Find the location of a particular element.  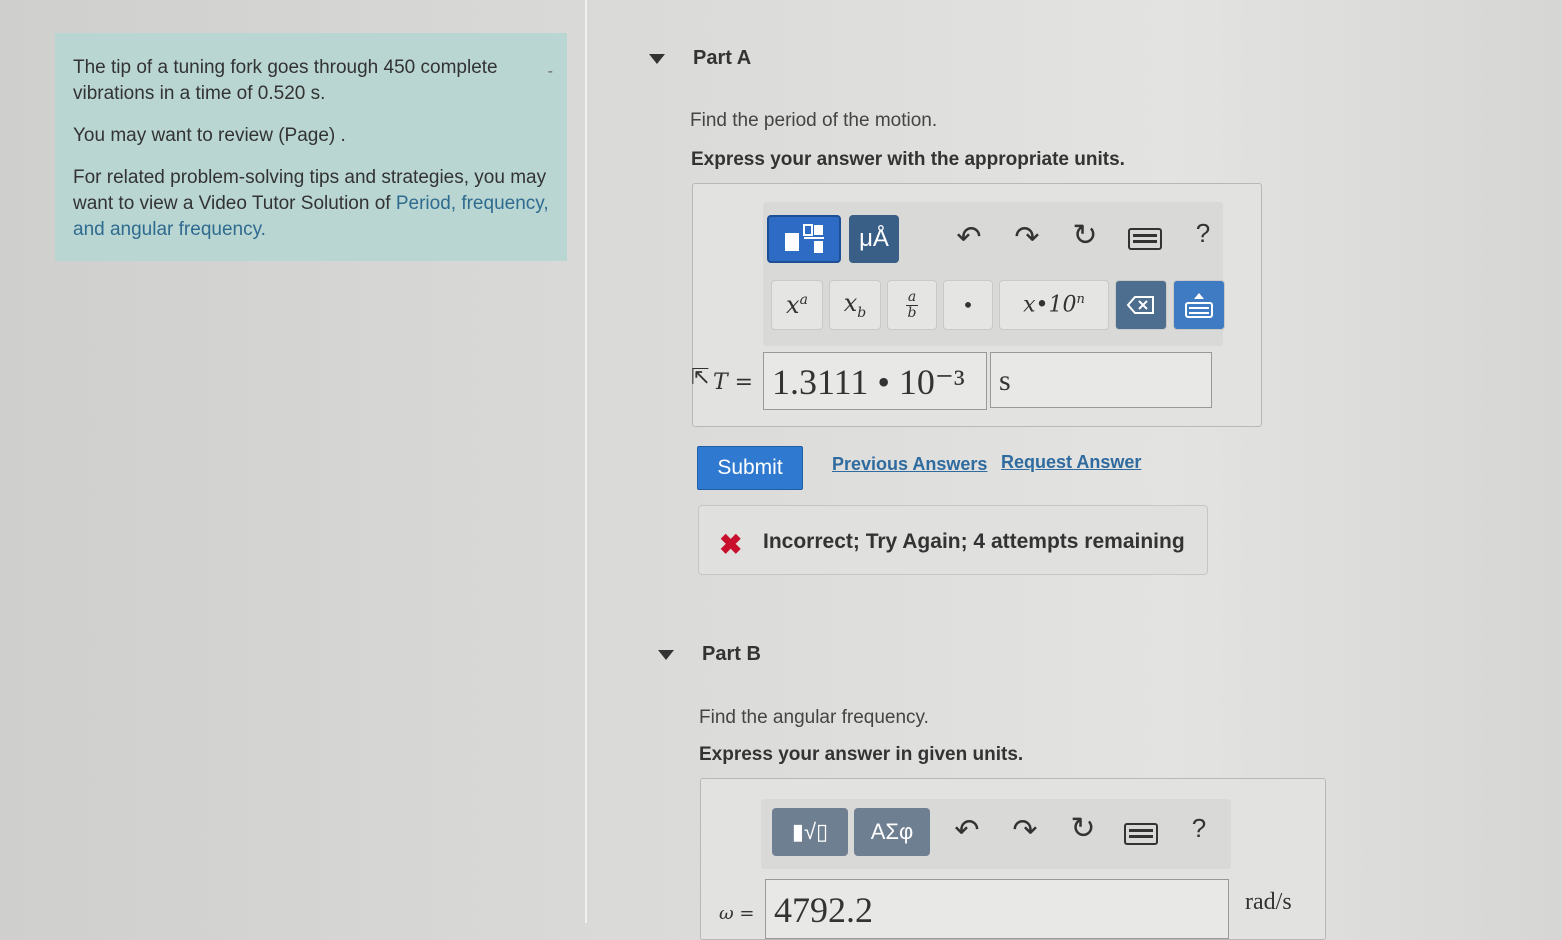

superscript-key: xa is located at coordinates (797, 305).